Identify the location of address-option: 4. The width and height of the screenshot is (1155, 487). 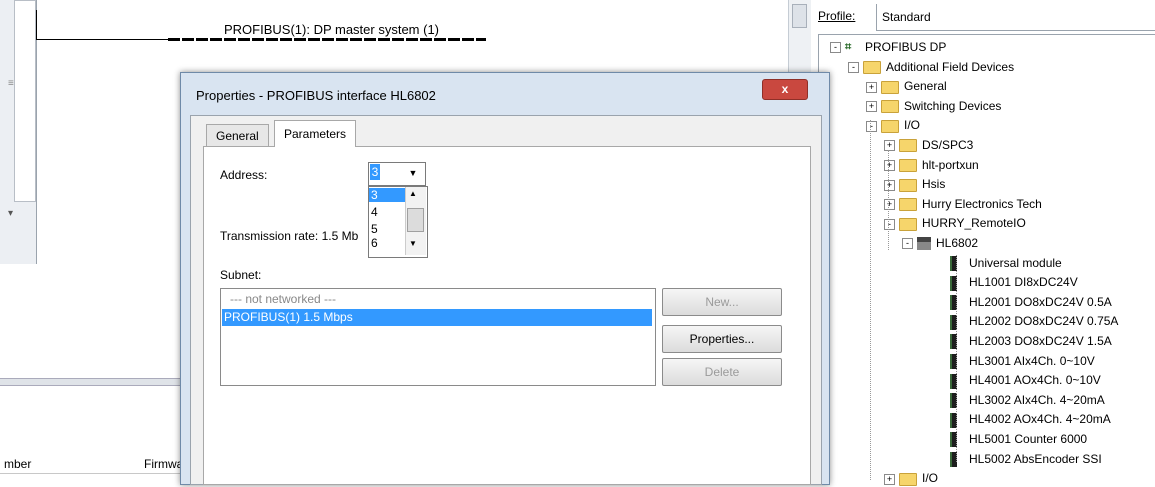
(387, 212).